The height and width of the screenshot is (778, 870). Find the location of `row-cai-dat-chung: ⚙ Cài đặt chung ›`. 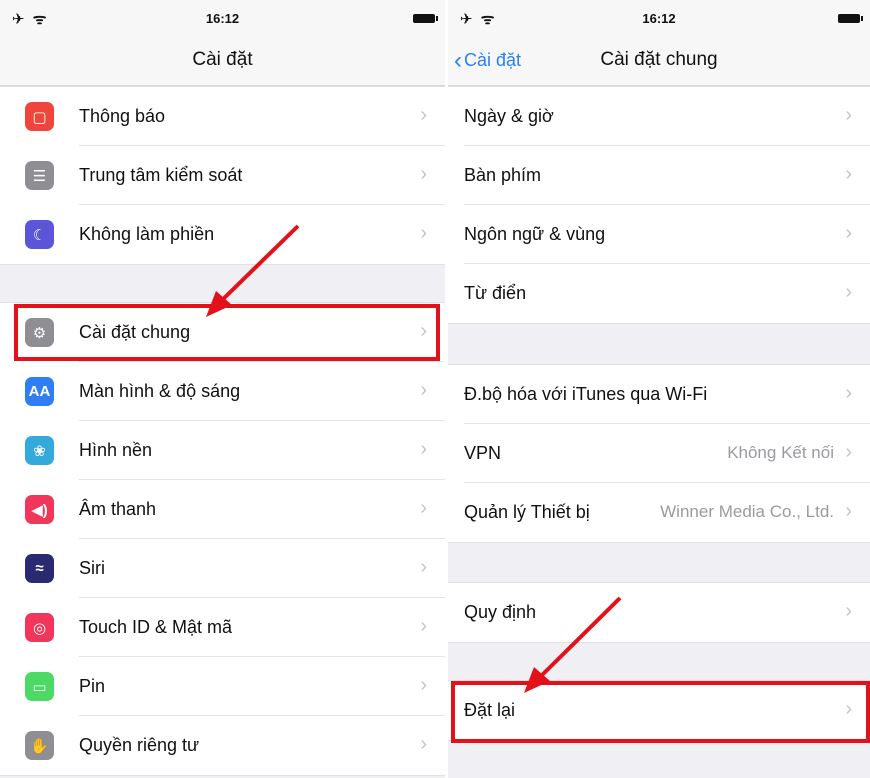

row-cai-dat-chung: ⚙ Cài đặt chung › is located at coordinates (222, 332).